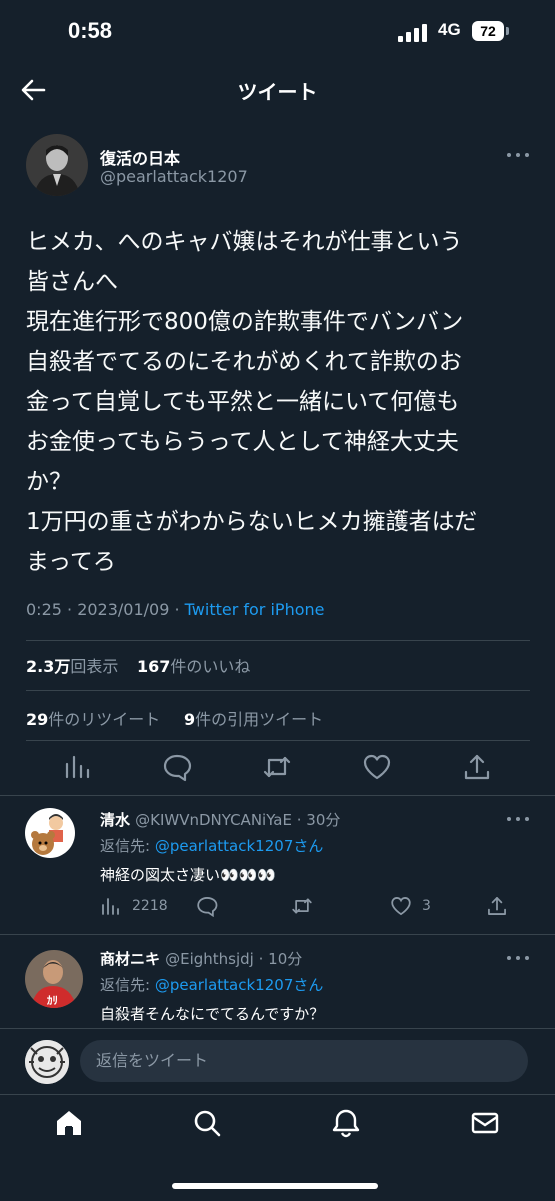  What do you see at coordinates (174, 176) in the screenshot?
I see `author-handle: @pearlattack1207` at bounding box center [174, 176].